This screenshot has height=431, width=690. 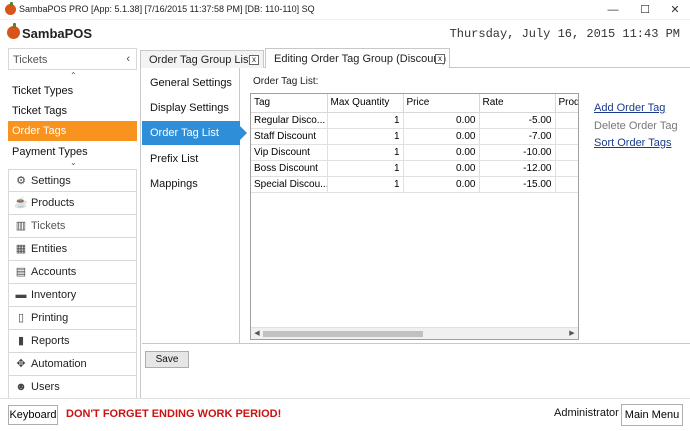 I want to click on cell-rate: -7.00, so click(x=517, y=136).